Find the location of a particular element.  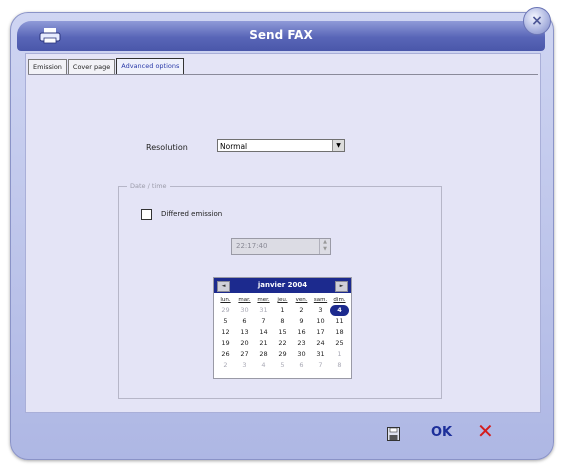

weekday-header: sam. is located at coordinates (320, 300).